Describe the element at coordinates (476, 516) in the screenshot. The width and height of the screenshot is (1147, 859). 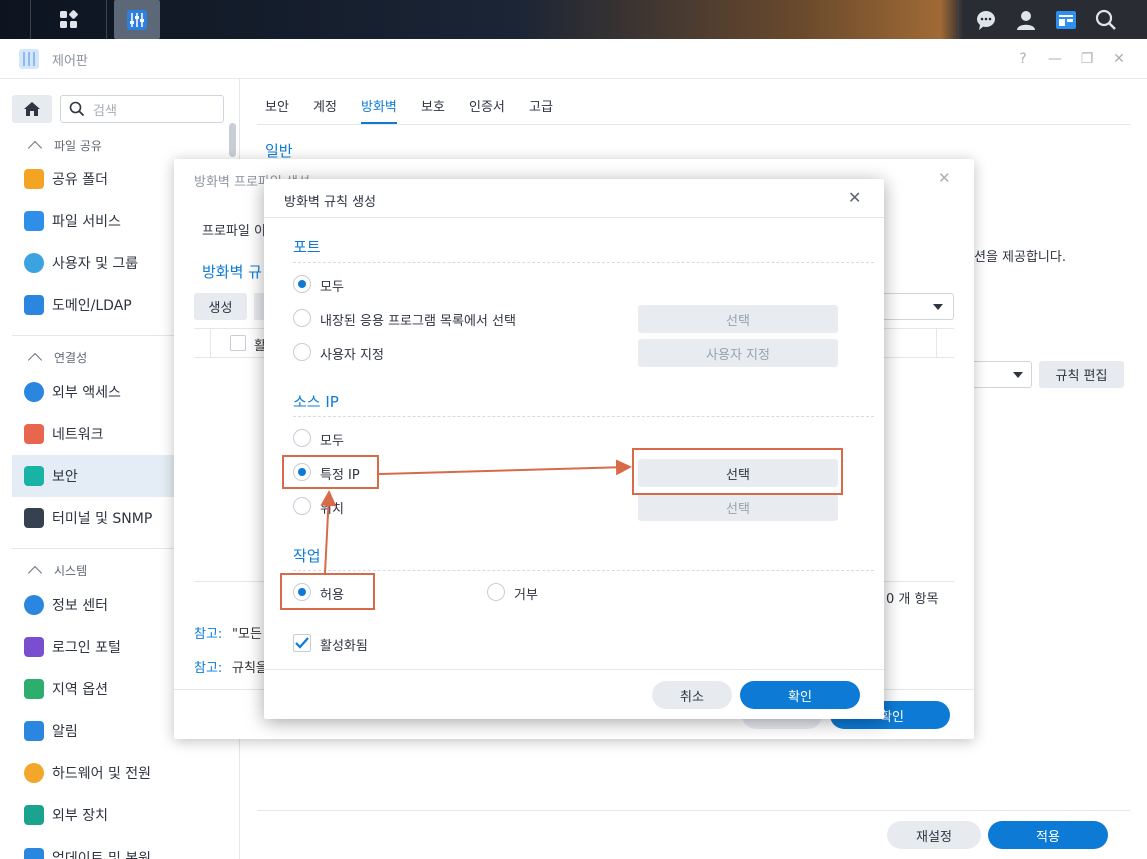
I see `annotation-arrows` at that location.